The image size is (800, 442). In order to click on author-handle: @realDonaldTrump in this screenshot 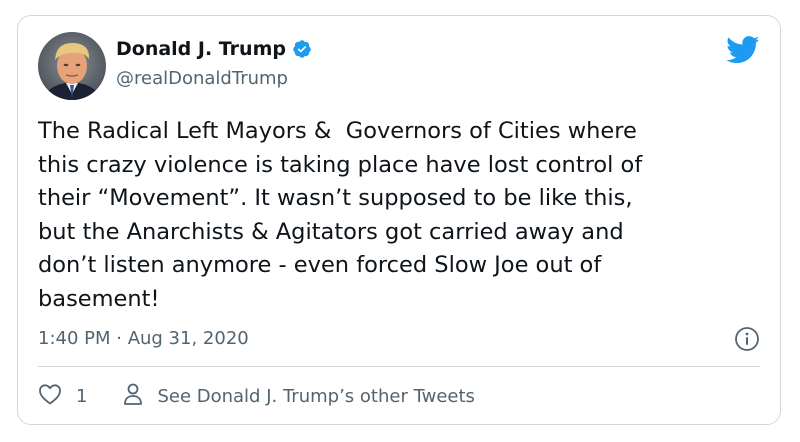, I will do `click(202, 78)`.